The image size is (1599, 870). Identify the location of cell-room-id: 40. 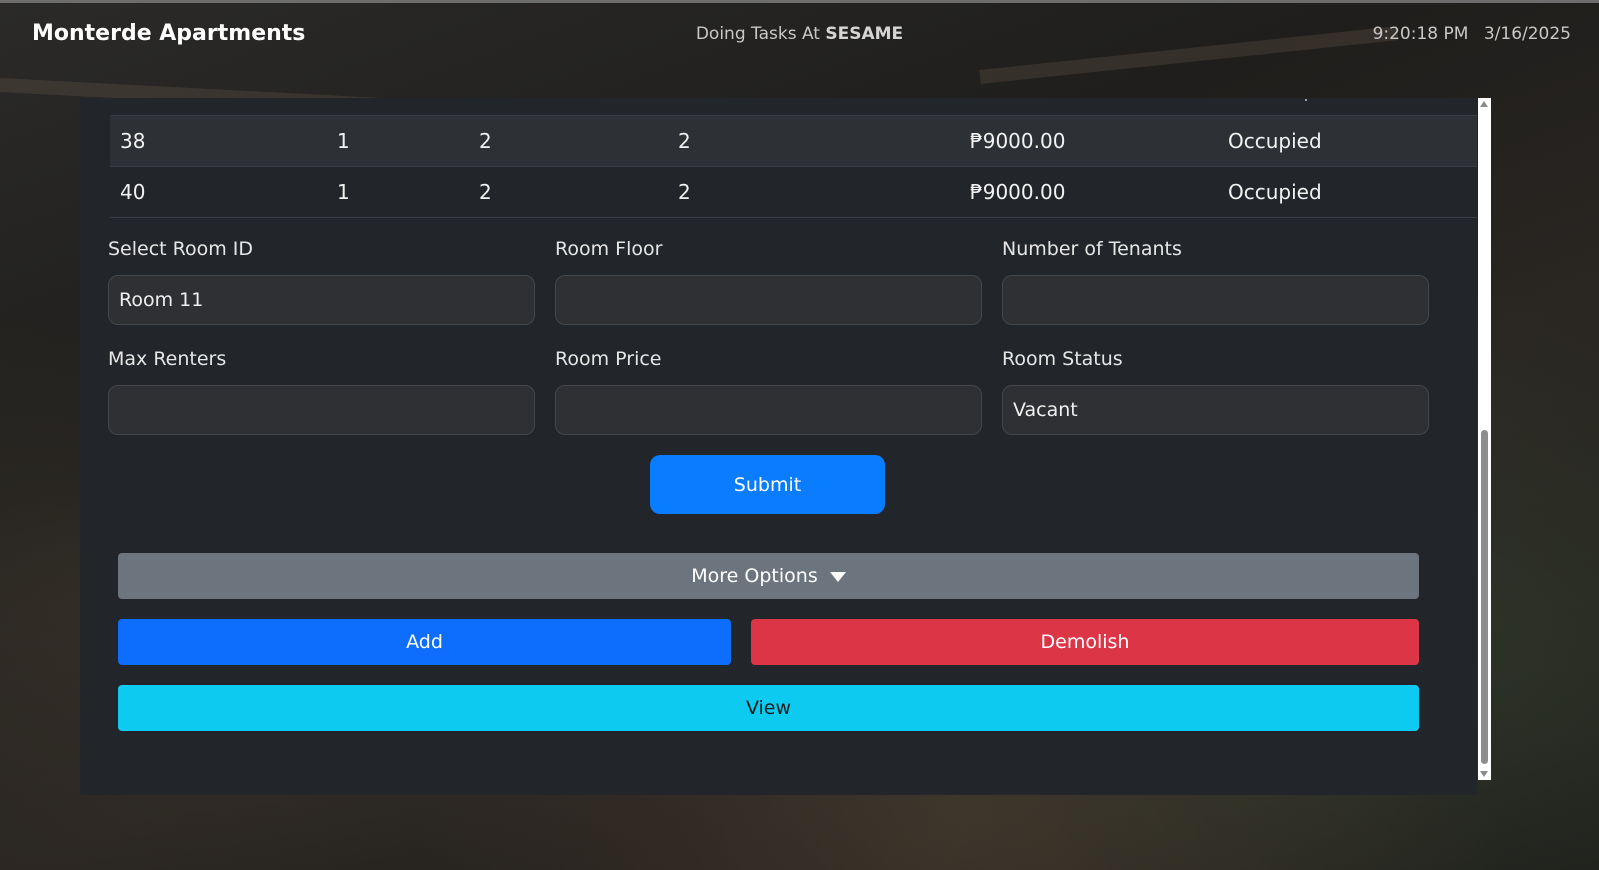
(133, 192).